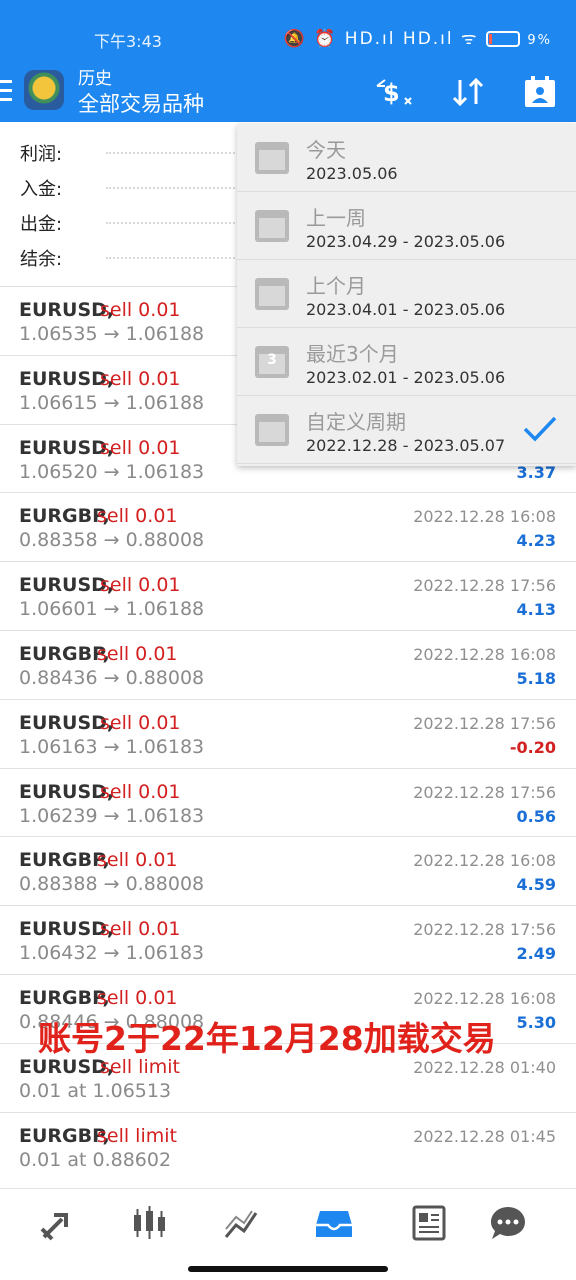 This screenshot has height=1280, width=576. What do you see at coordinates (352, 354) in the screenshot?
I see `period-label: 最近3个月` at bounding box center [352, 354].